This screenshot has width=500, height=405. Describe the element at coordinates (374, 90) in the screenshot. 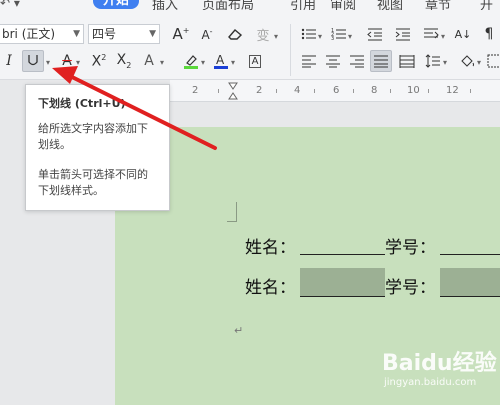

I see `ruler-number: 8` at that location.